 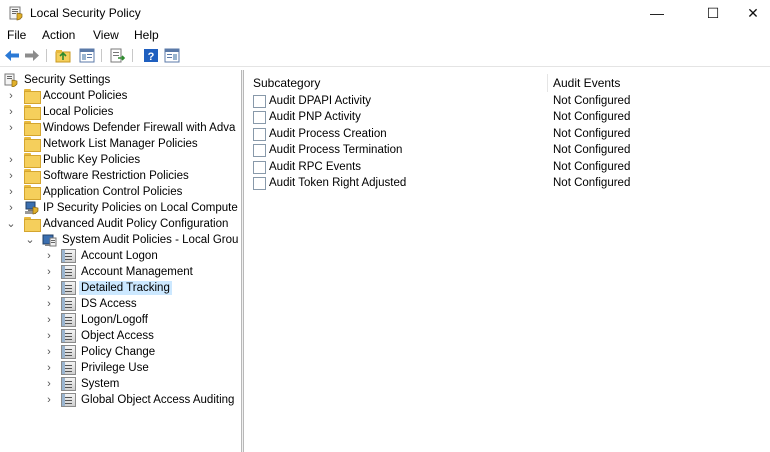 I want to click on tree-item-object-access: › Object Access, so click(x=121, y=336).